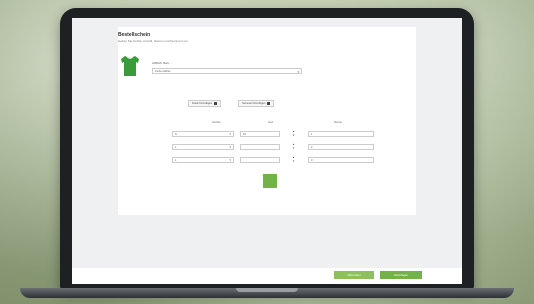 The image size is (534, 304). Describe the element at coordinates (163, 71) in the screenshot. I see `variant-select-value: Farbe wählen` at that location.